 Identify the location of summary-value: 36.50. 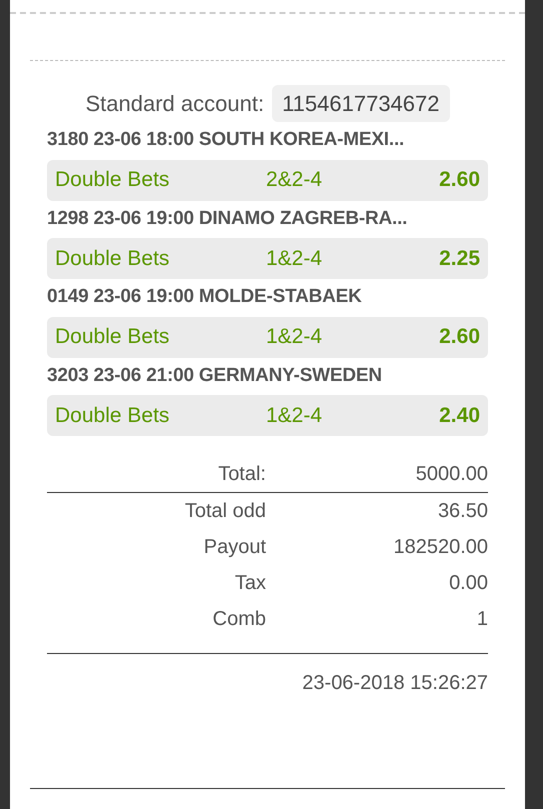
(462, 511).